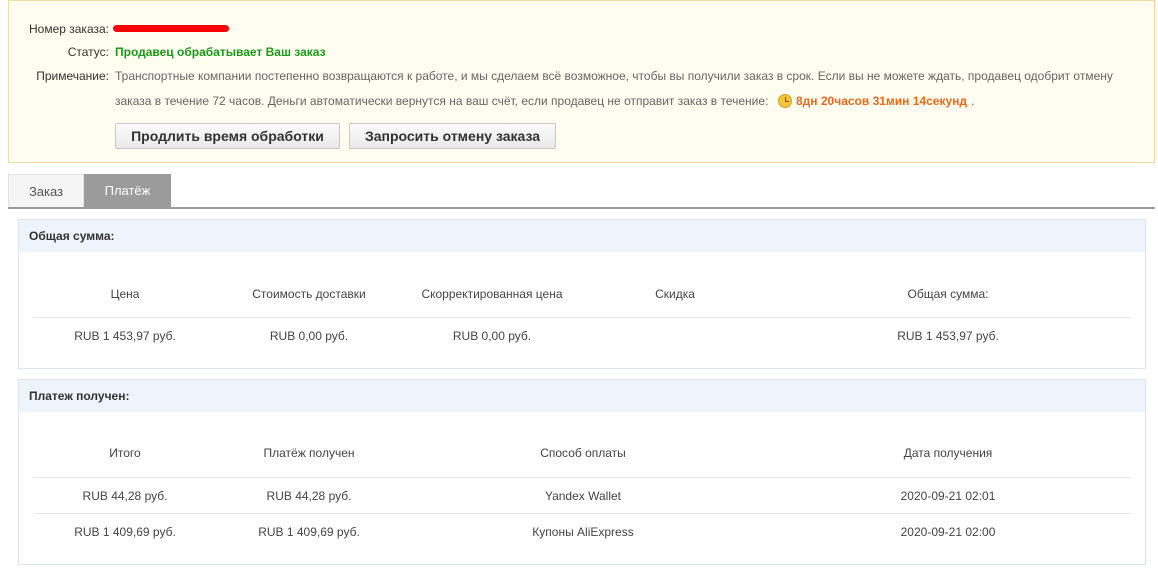 The image size is (1158, 571). Describe the element at coordinates (227, 136) in the screenshot. I see `extend-processing-button: Продлить время обработки` at that location.